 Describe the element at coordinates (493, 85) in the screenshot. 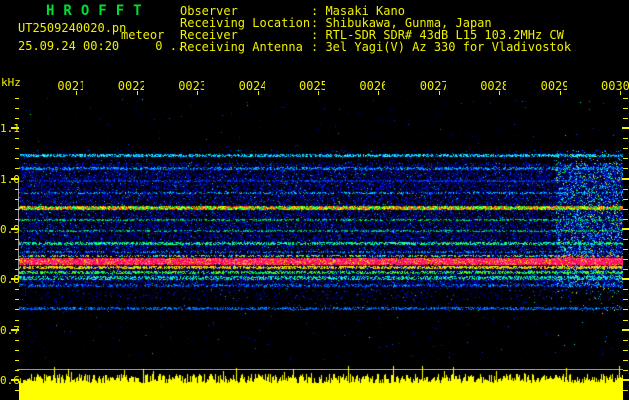

I see `time-label: 0028` at that location.